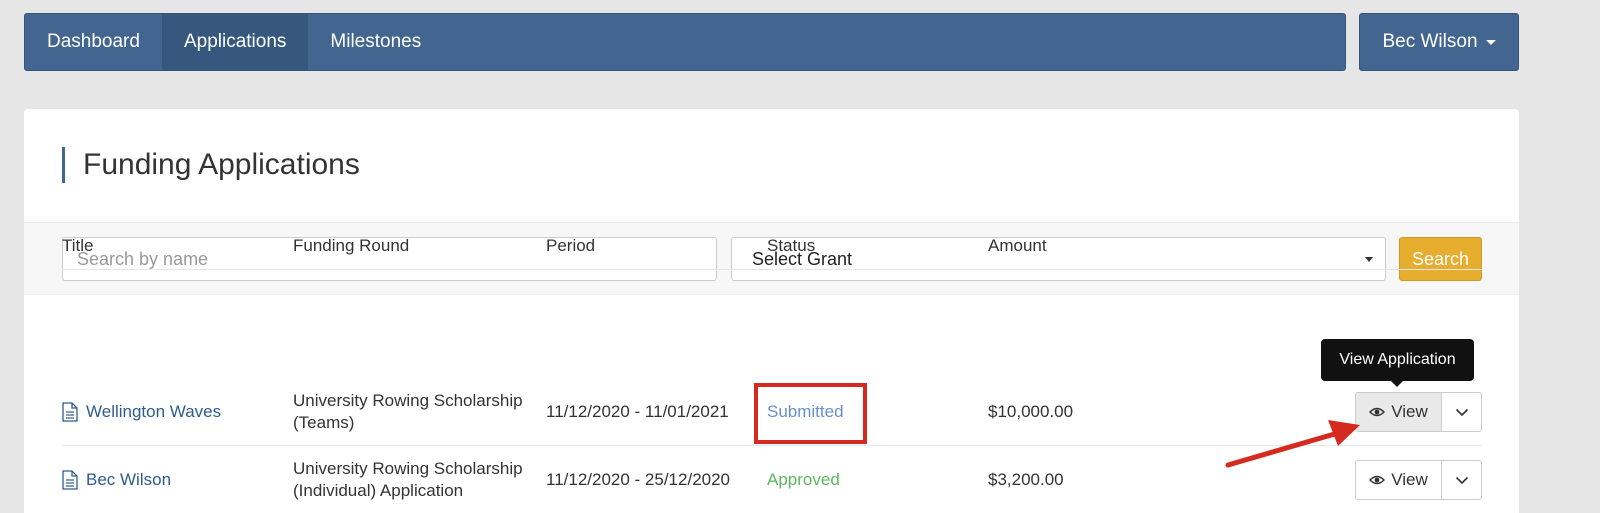 Image resolution: width=1600 pixels, height=513 pixels. What do you see at coordinates (637, 411) in the screenshot?
I see `row-period: 11/12/2020 - 11/01/2021` at bounding box center [637, 411].